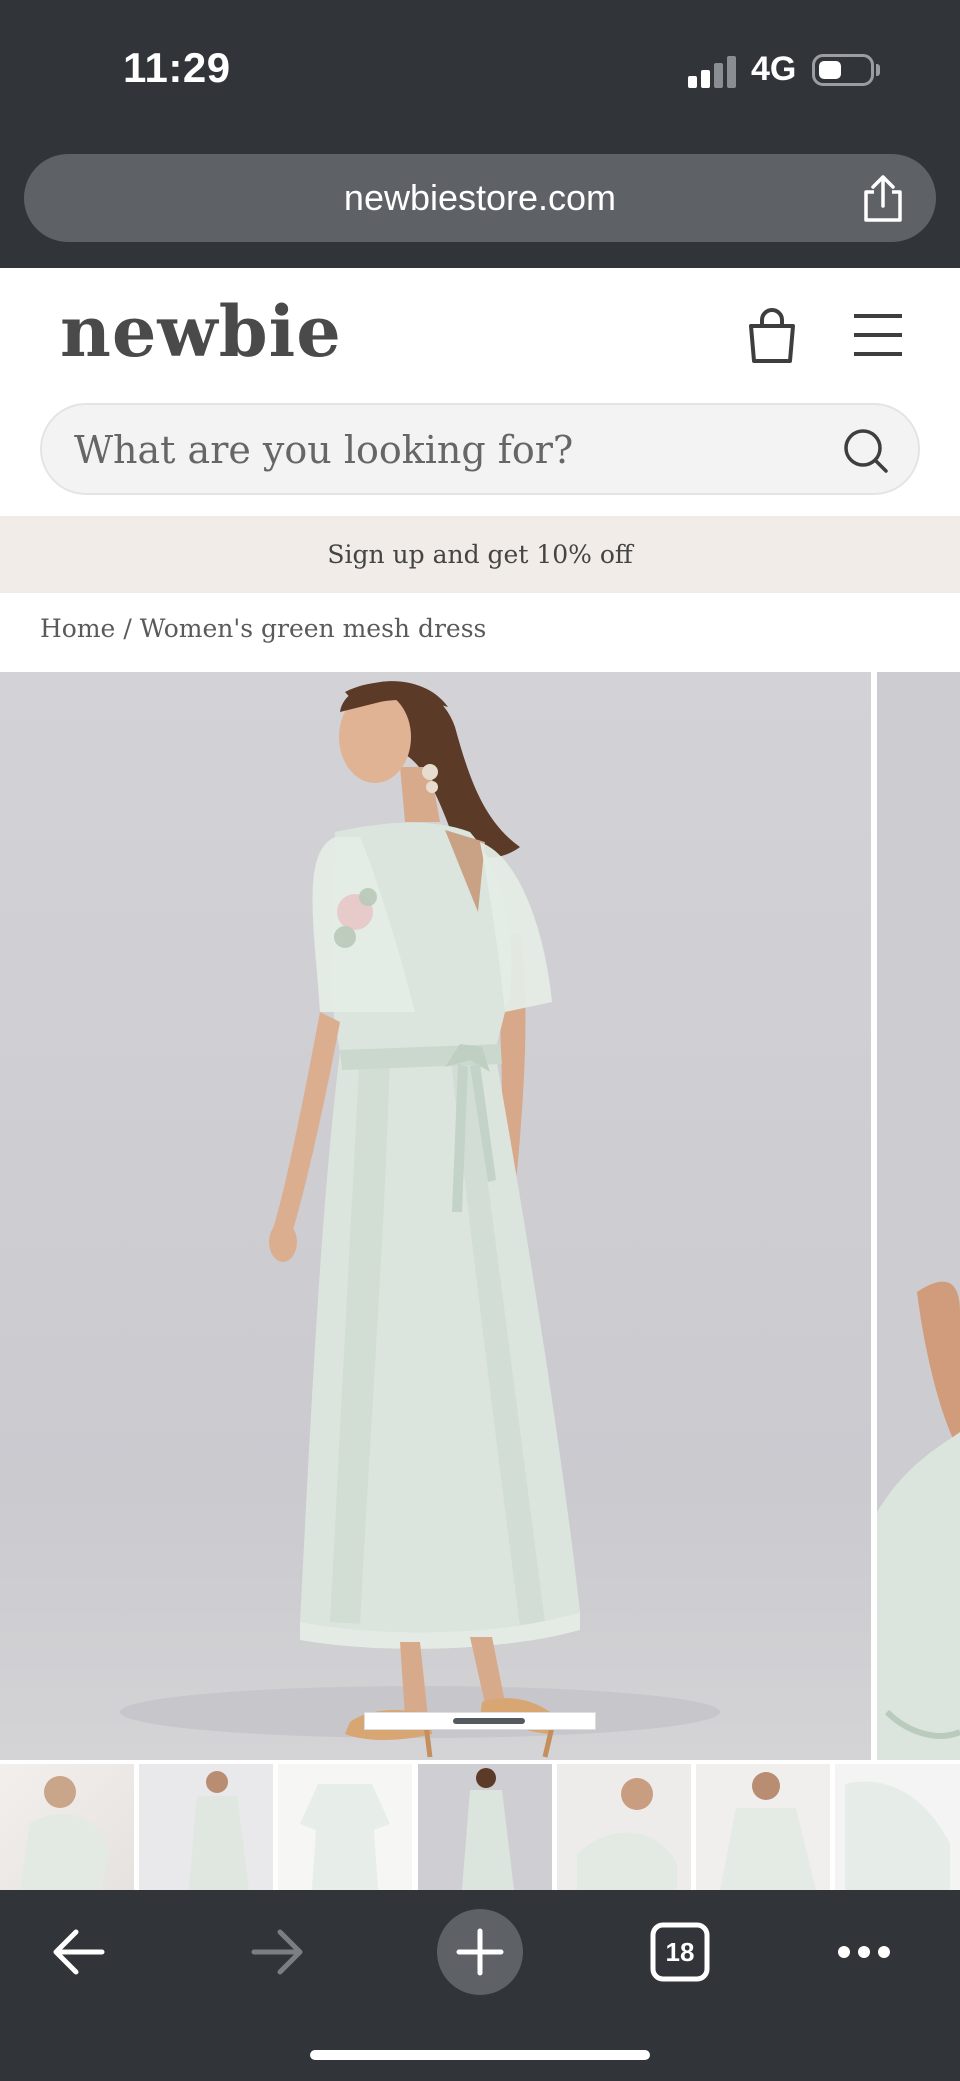 This screenshot has height=2081, width=960. Describe the element at coordinates (489, 1721) in the screenshot. I see `gallery-scroll-thumb` at that location.